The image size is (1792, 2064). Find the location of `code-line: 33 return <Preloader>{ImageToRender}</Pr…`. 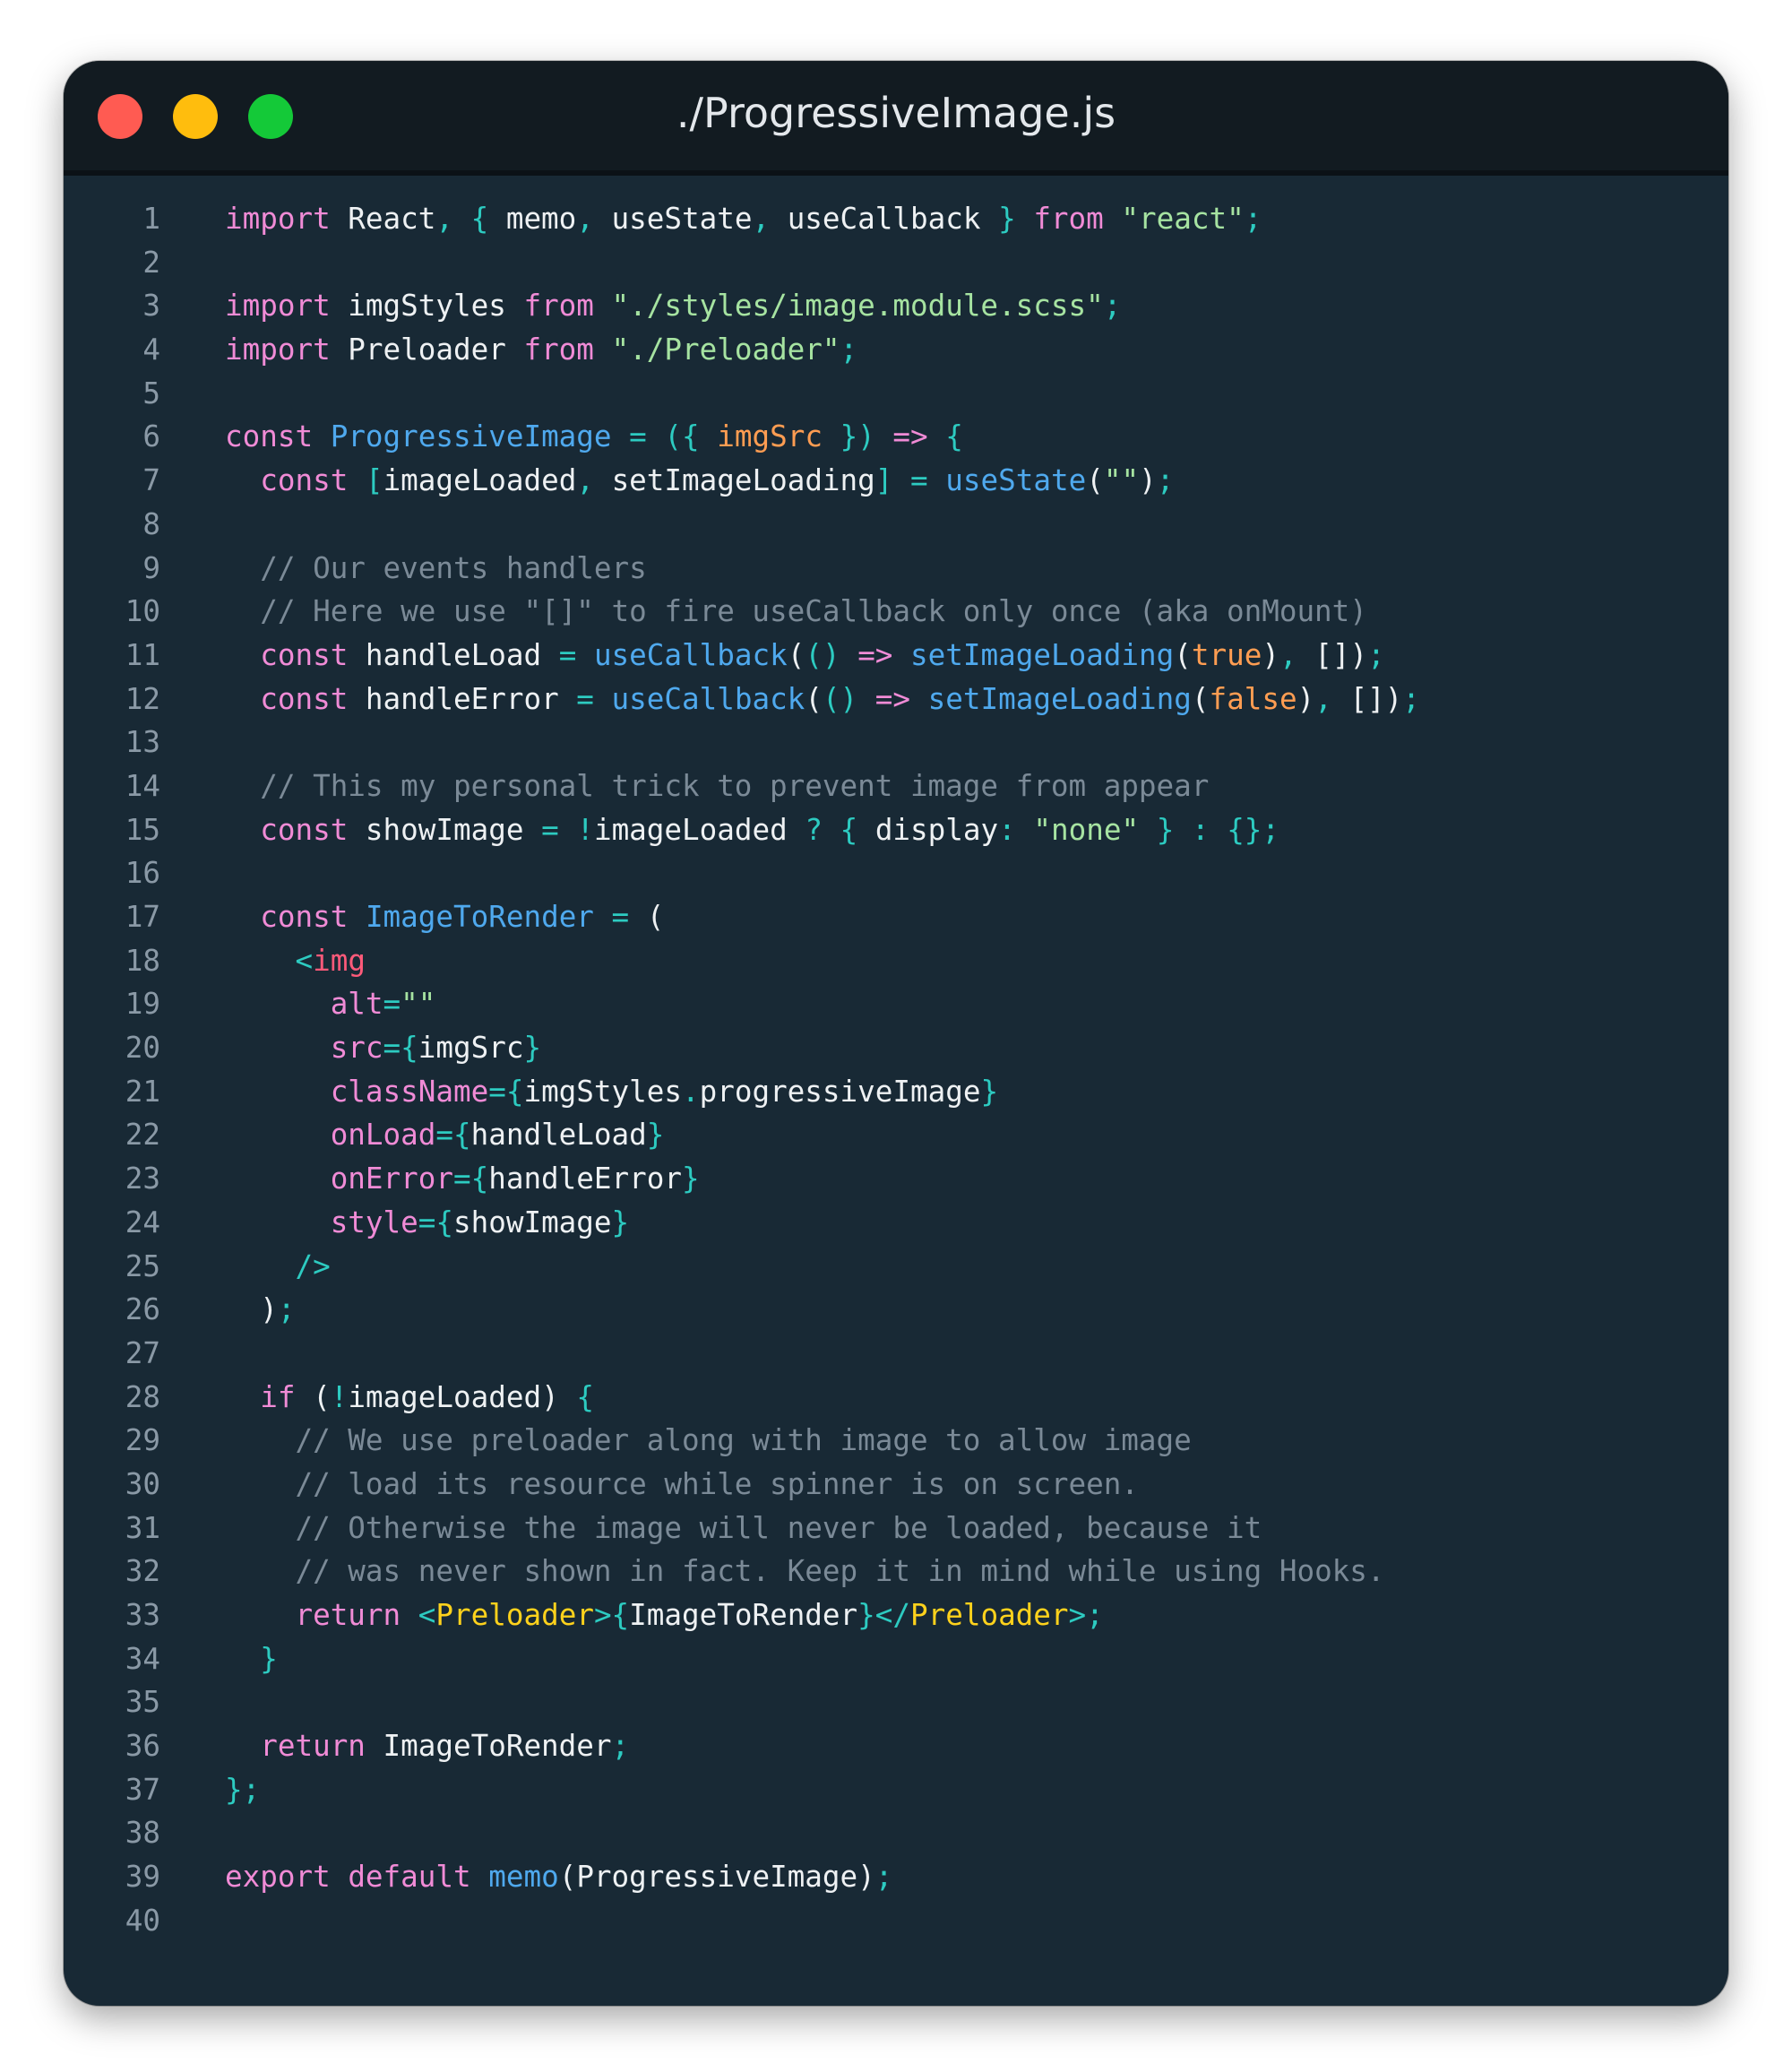

code-line: 33 return <Preloader>{ImageToRender}</Pr… is located at coordinates (896, 1615).